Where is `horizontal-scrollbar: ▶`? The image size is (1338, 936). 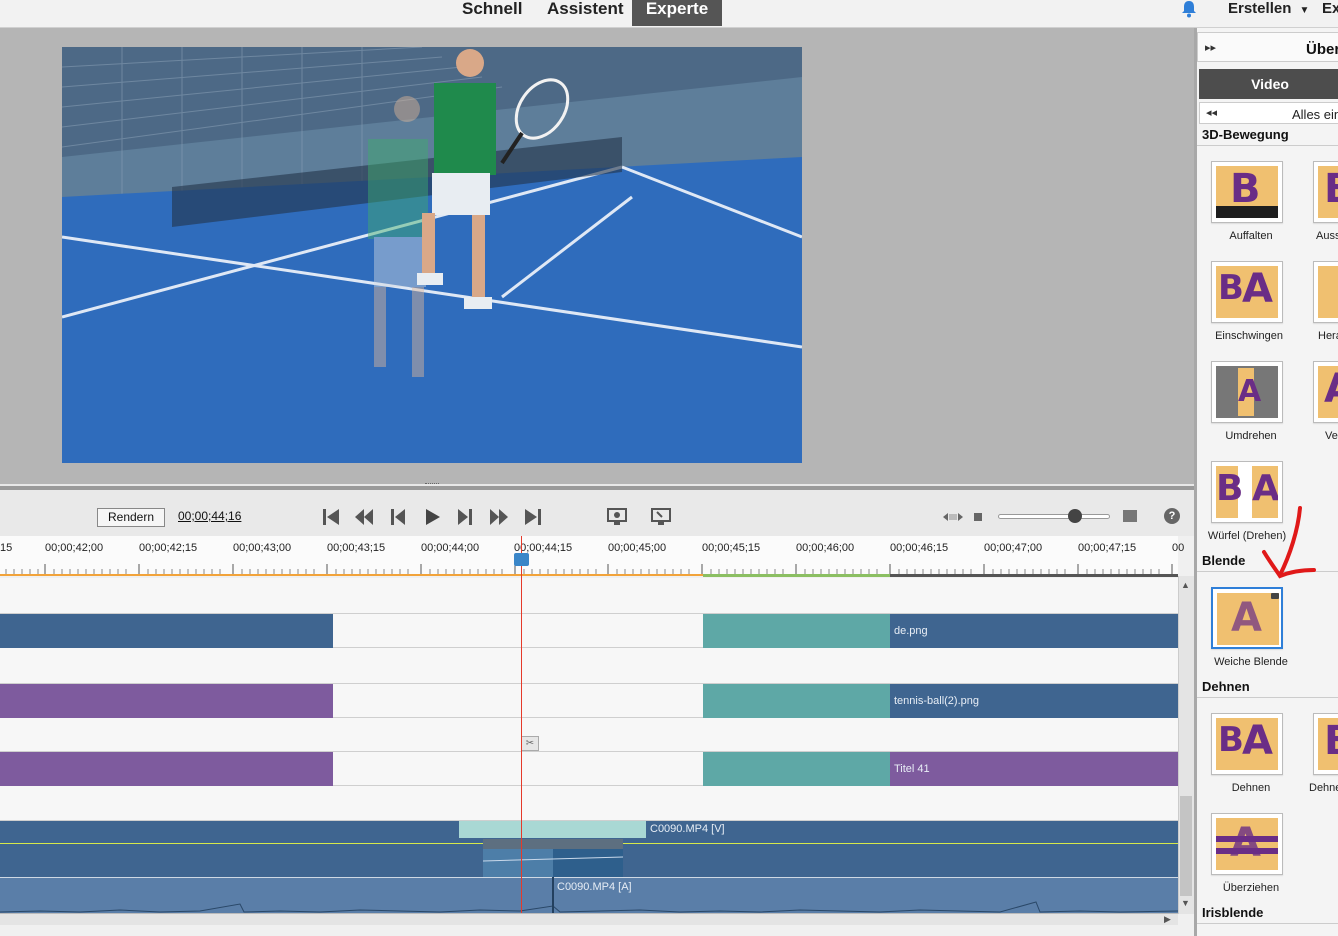 horizontal-scrollbar: ▶ is located at coordinates (589, 919).